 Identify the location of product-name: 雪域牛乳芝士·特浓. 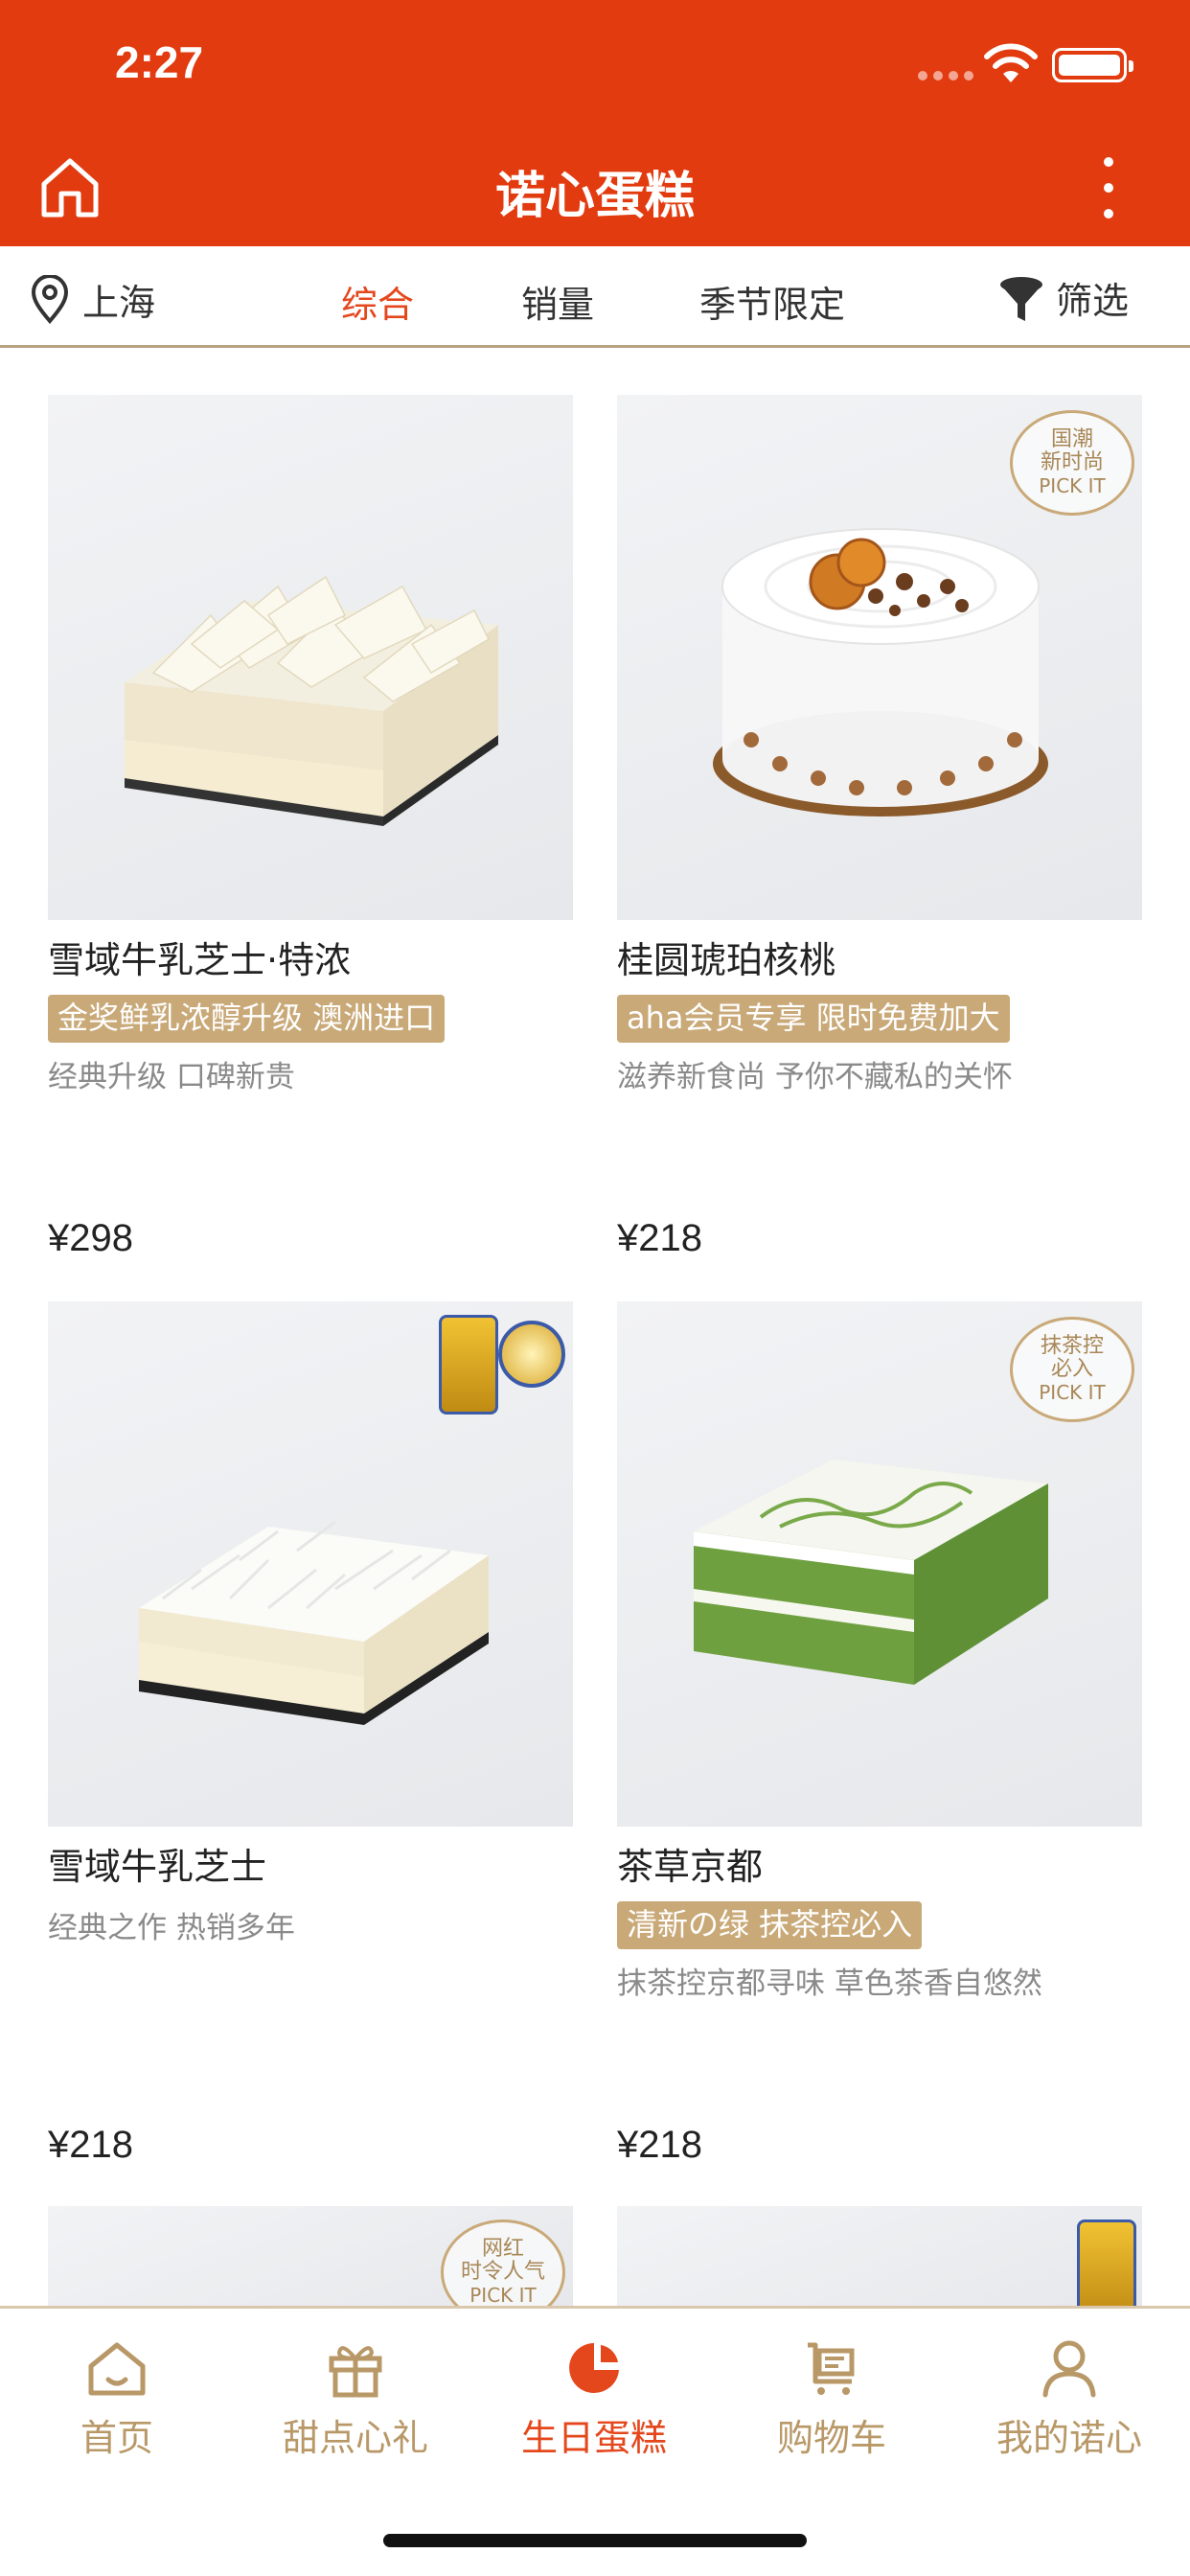
(200, 960).